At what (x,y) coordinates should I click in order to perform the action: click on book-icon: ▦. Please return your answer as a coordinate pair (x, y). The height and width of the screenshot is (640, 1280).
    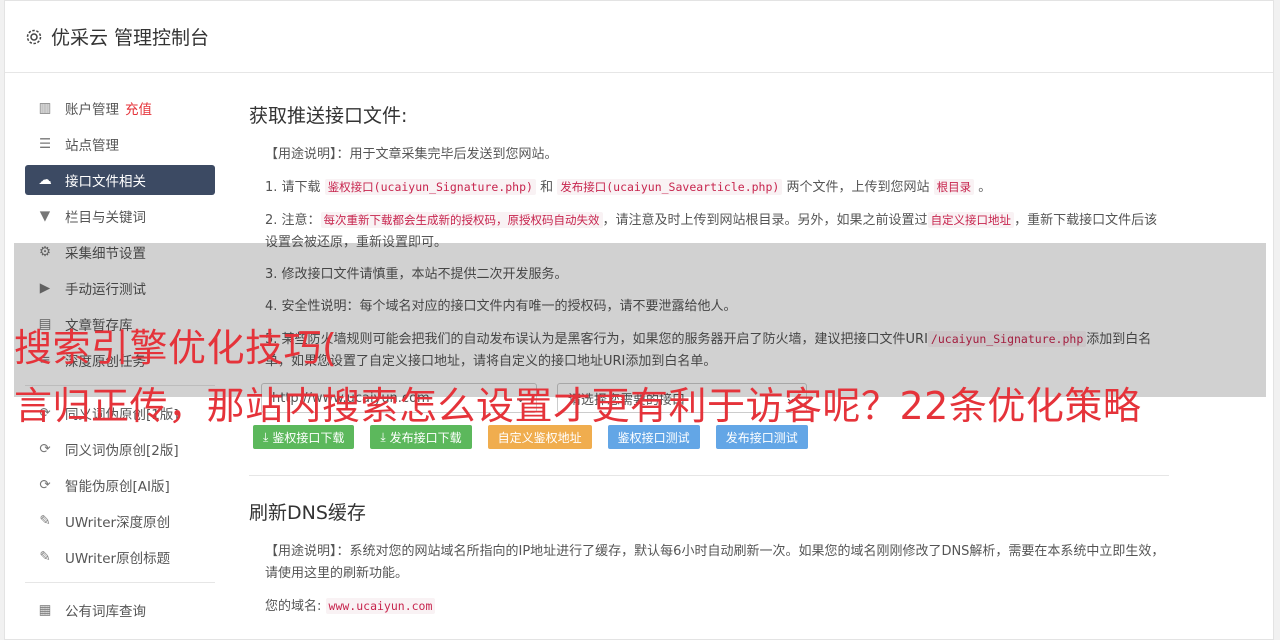
    Looking at the image, I should click on (45, 610).